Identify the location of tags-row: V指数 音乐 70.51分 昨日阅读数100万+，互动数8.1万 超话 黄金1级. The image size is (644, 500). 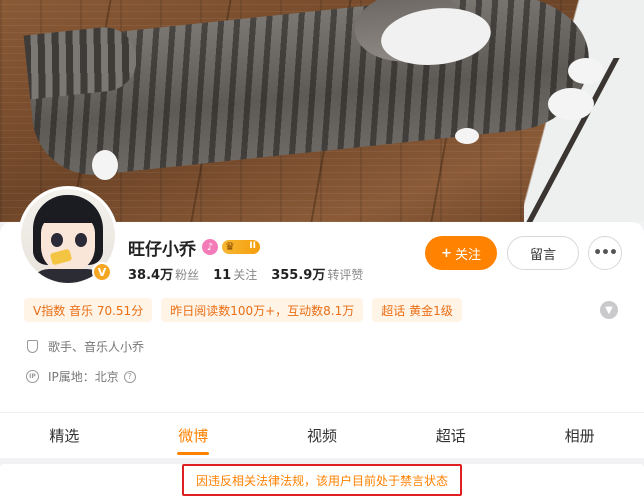
(247, 310).